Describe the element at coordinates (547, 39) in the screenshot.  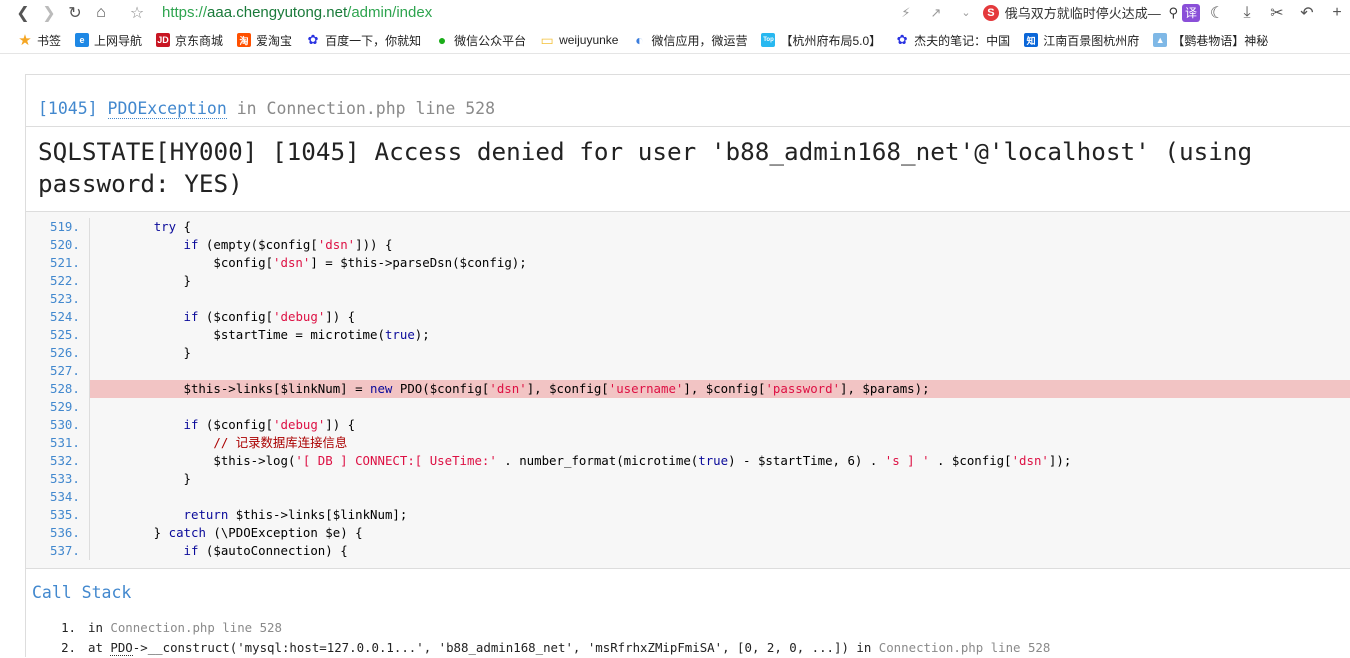
I see `folder-icon: ▭` at that location.